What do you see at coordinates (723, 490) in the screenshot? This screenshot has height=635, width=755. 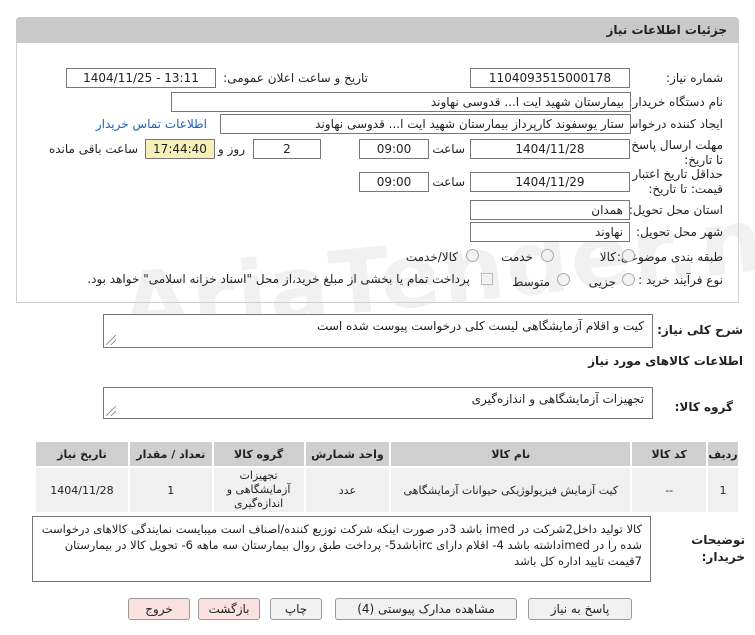 I see `cell-row-number: 1` at bounding box center [723, 490].